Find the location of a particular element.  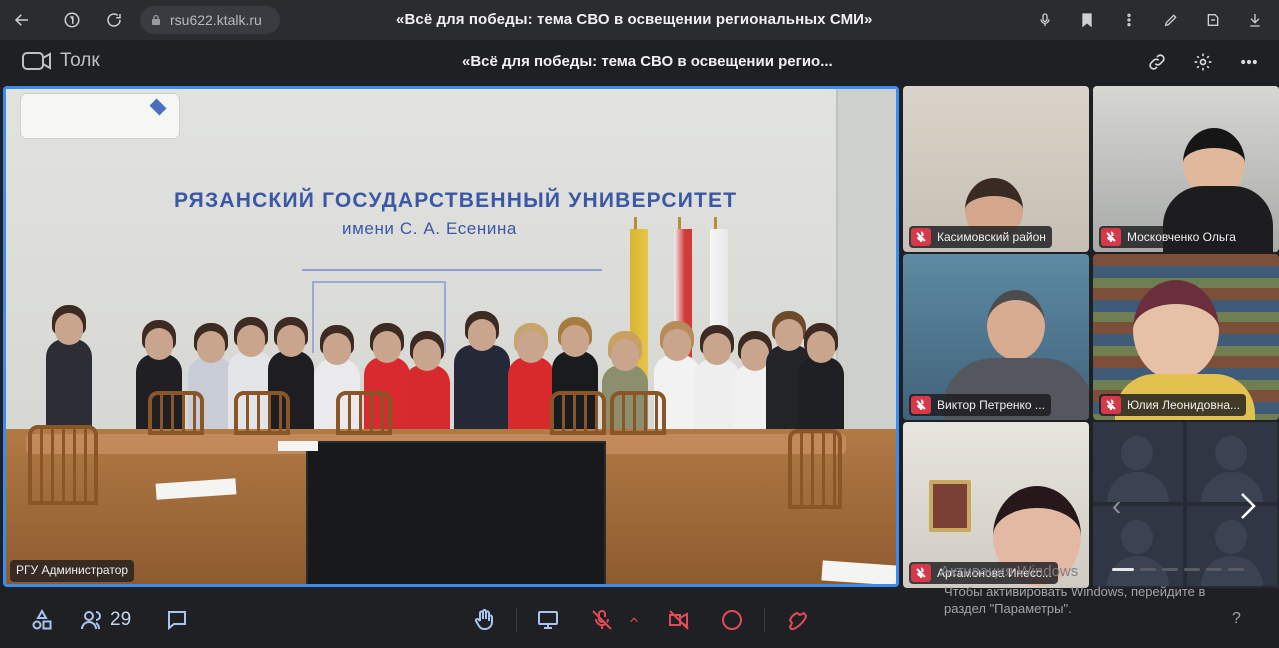

camera-off-icon is located at coordinates (679, 620).